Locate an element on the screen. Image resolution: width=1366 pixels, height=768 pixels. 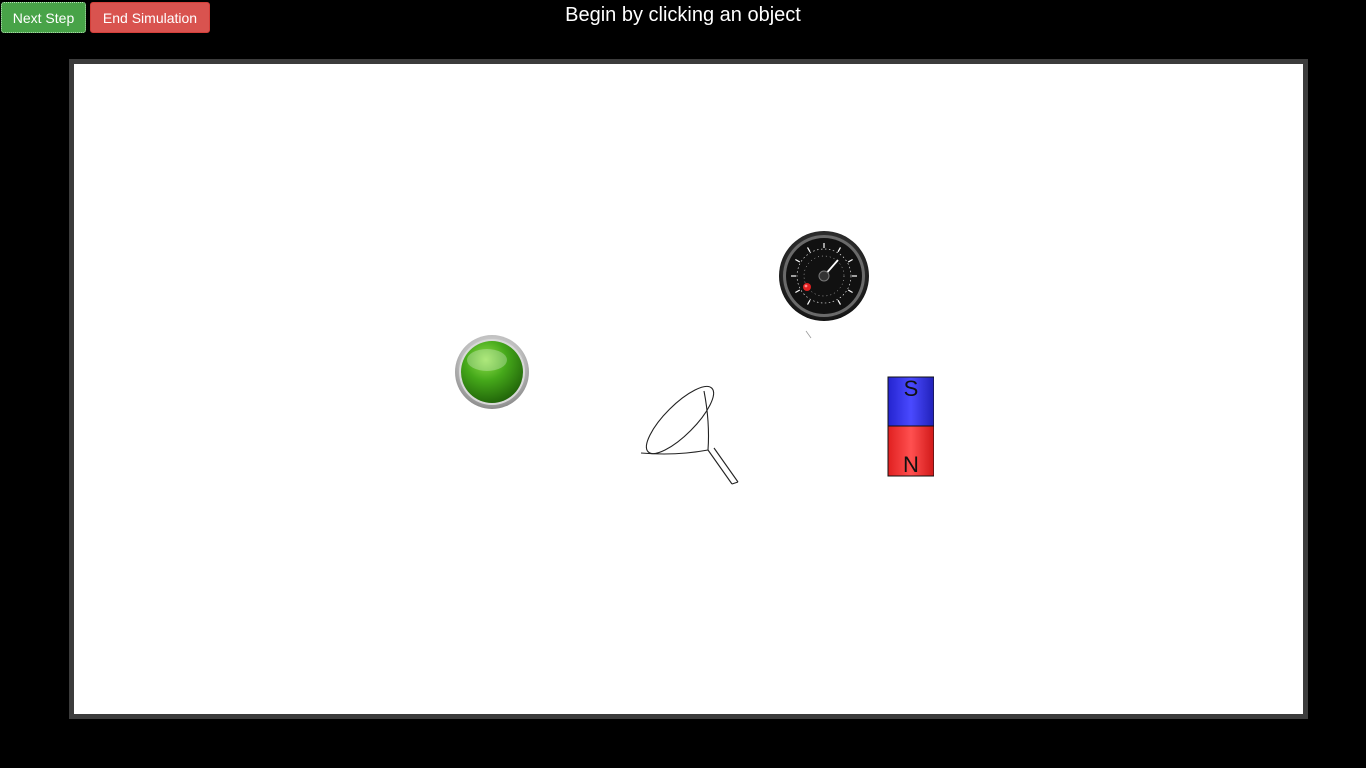
bar-magnet-icon: S N is located at coordinates (910, 427).